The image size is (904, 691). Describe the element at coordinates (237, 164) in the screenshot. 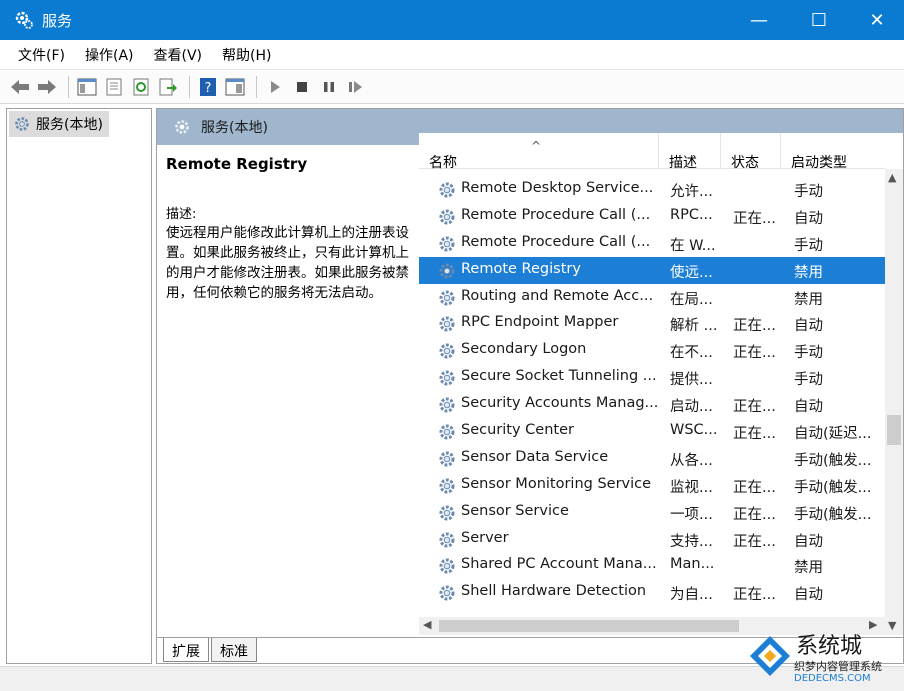

I see `selected-service-title: Remote Registry` at that location.